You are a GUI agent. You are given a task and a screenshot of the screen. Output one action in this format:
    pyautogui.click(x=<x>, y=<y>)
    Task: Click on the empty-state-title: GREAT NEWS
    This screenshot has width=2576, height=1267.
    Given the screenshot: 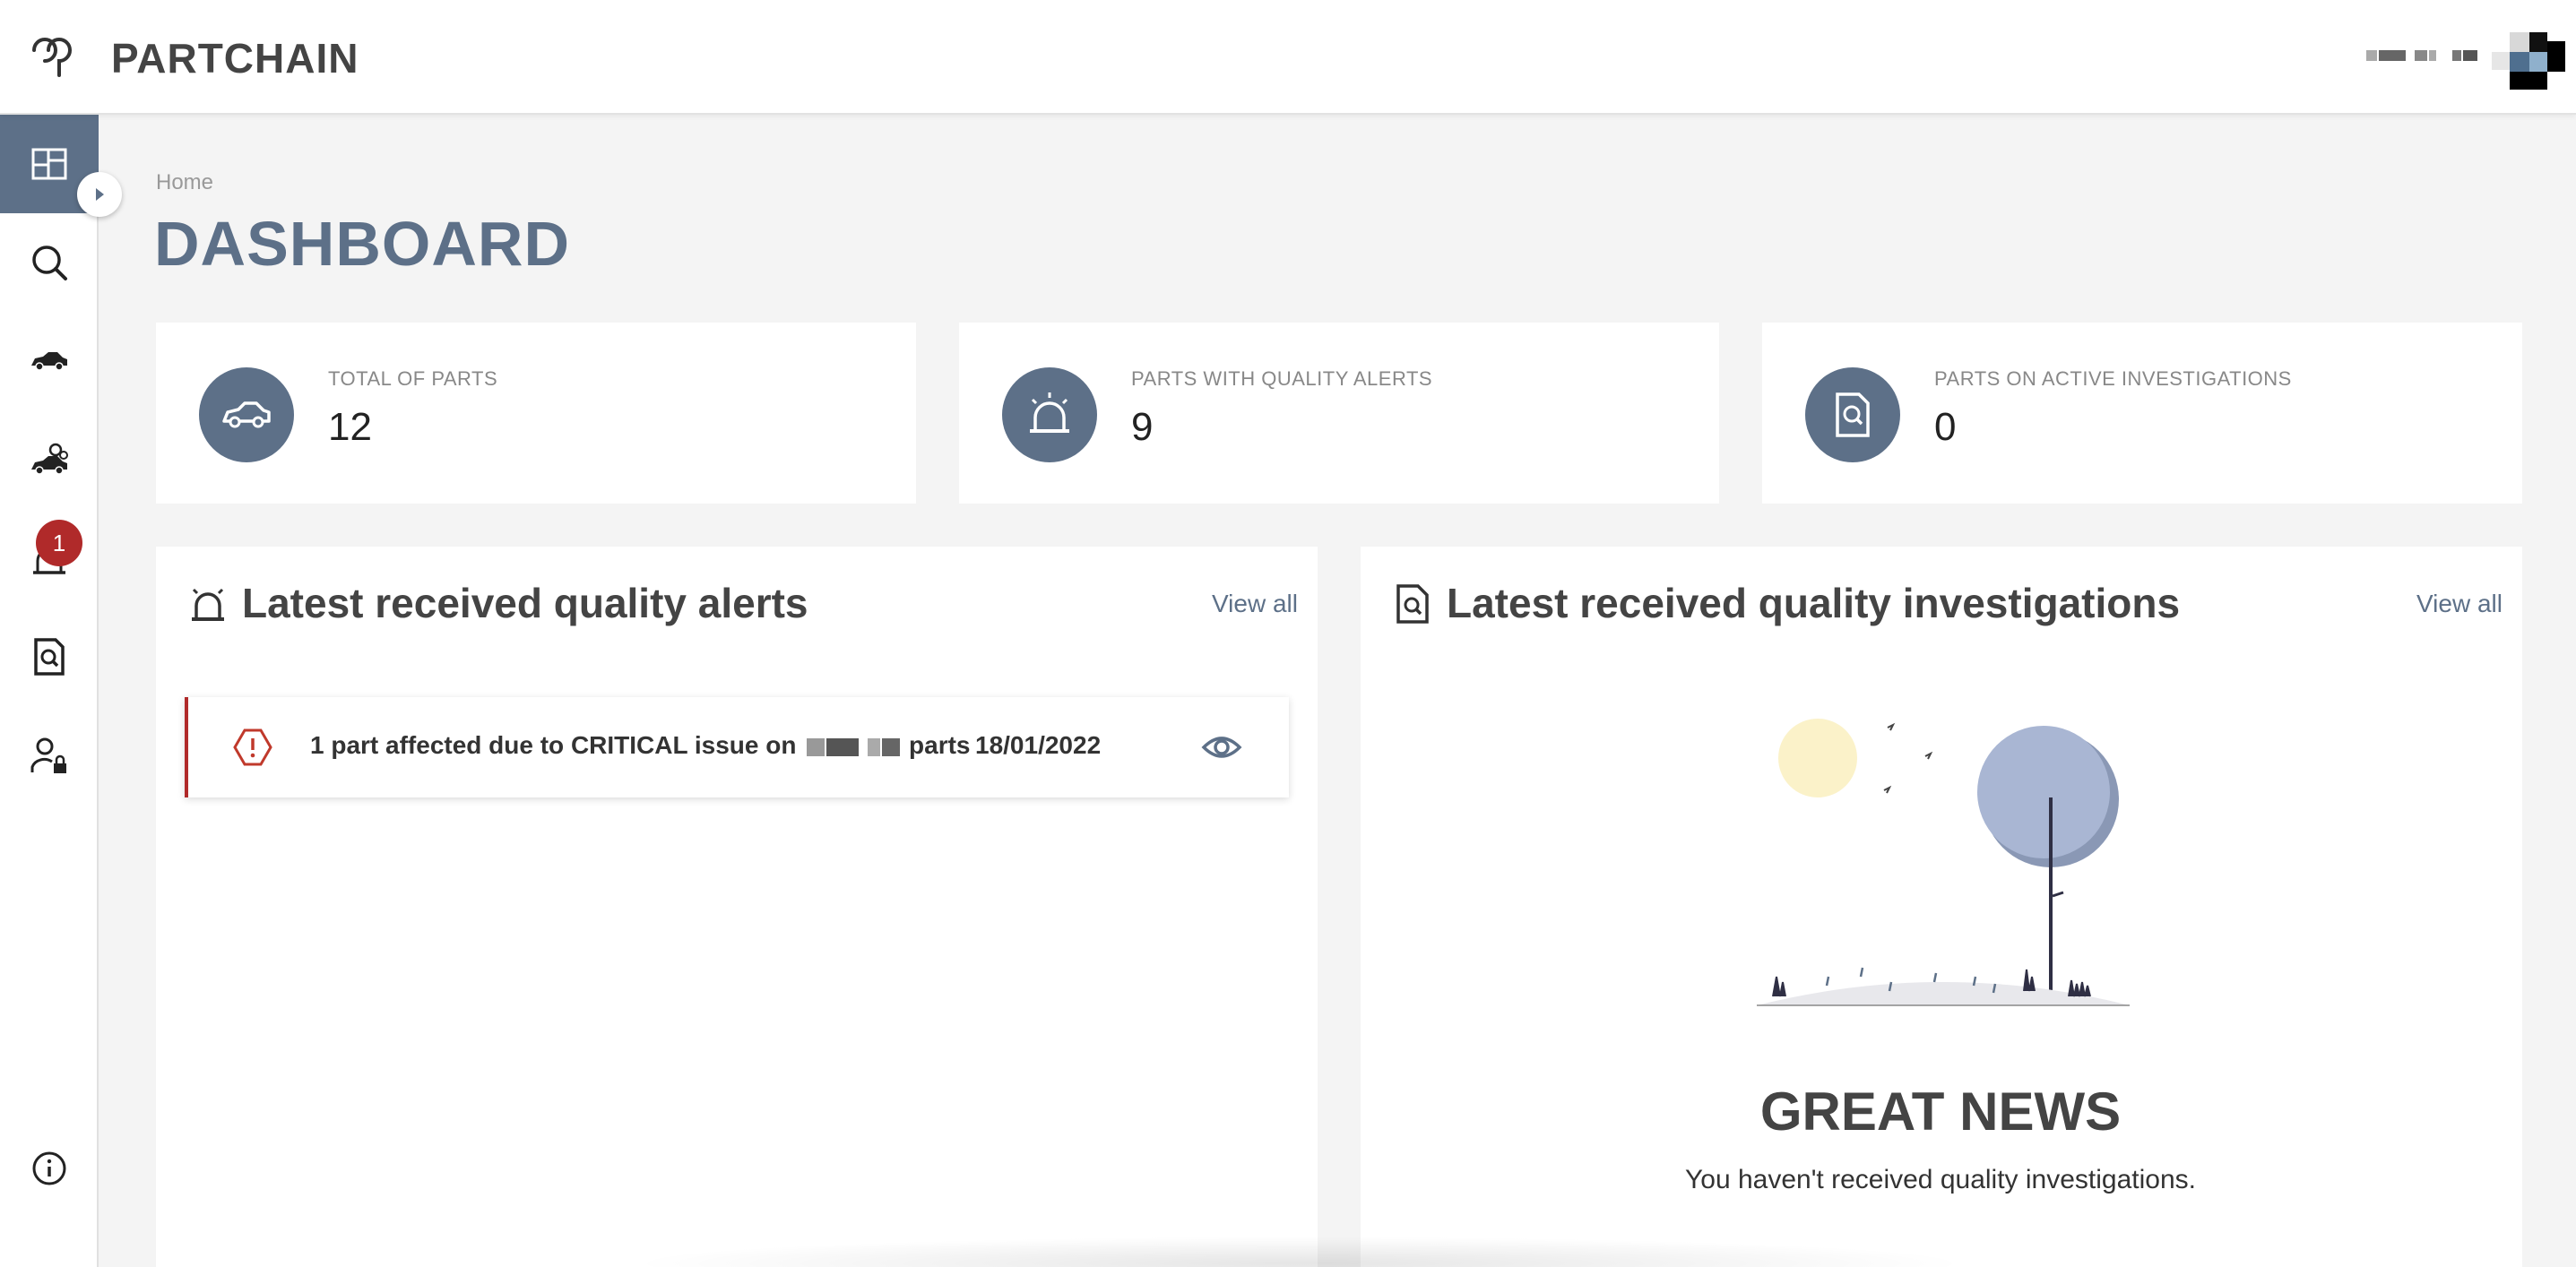 What is the action you would take?
    pyautogui.click(x=1940, y=1112)
    